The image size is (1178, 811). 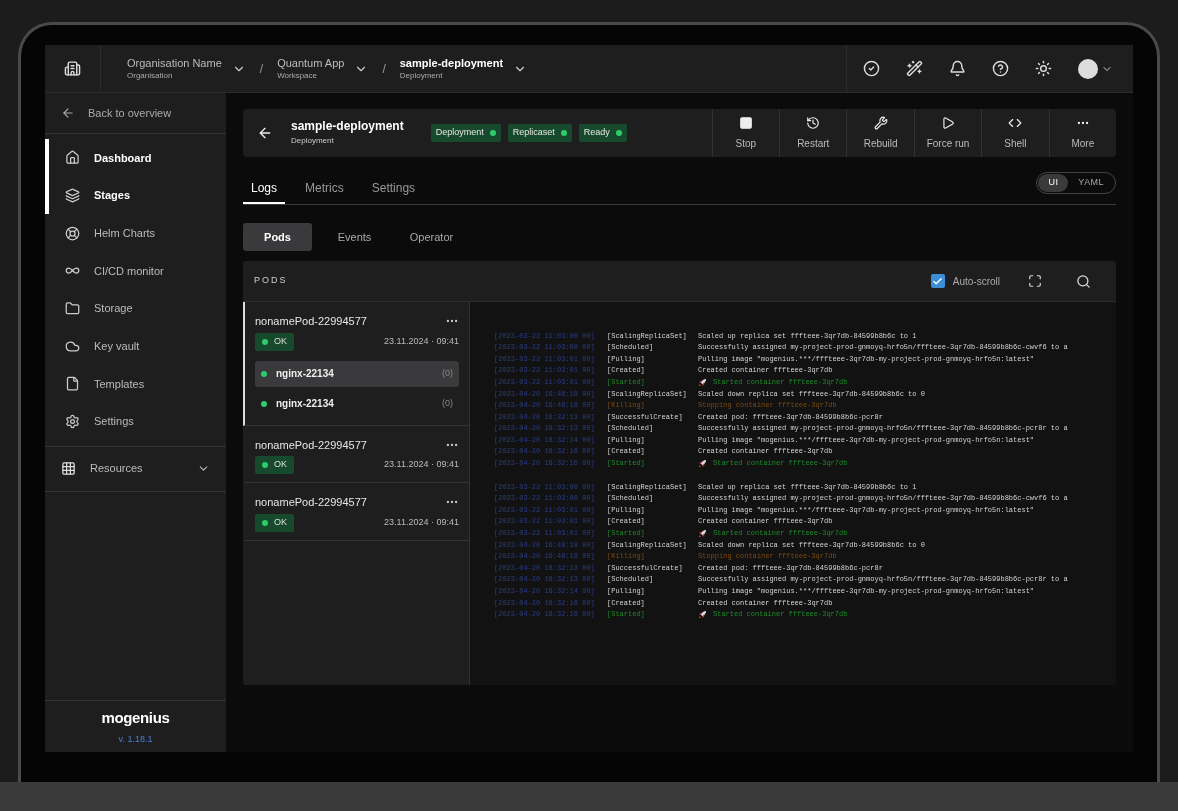 I want to click on sidebar-item: Helm Charts, so click(x=135, y=233).